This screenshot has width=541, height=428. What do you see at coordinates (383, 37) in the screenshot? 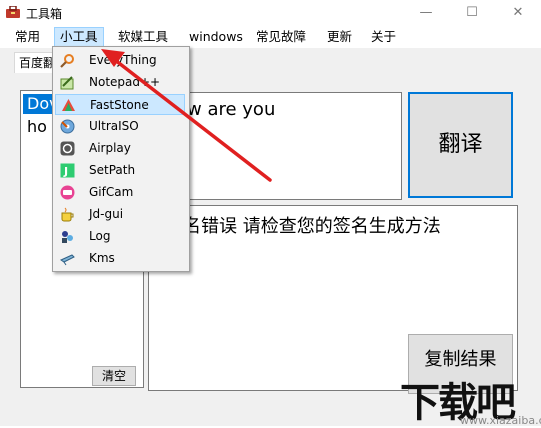
I see `menu-about: 关于` at bounding box center [383, 37].